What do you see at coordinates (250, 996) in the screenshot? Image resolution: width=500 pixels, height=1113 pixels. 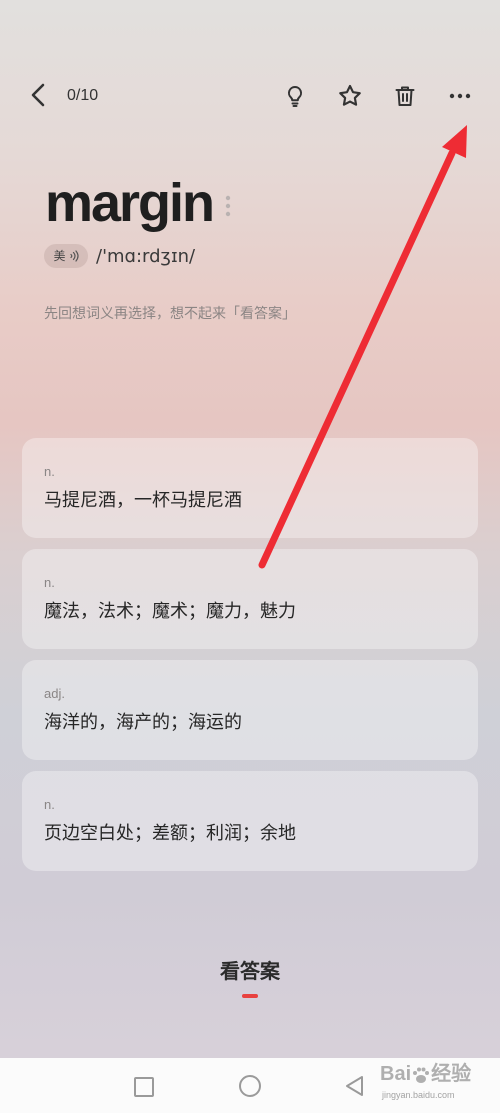 I see `show-answer-indicator` at bounding box center [250, 996].